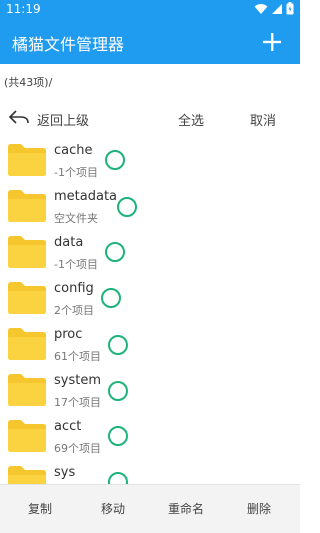 Image resolution: width=320 pixels, height=533 pixels. Describe the element at coordinates (150, 301) in the screenshot. I see `list-item: config 2个项目` at that location.